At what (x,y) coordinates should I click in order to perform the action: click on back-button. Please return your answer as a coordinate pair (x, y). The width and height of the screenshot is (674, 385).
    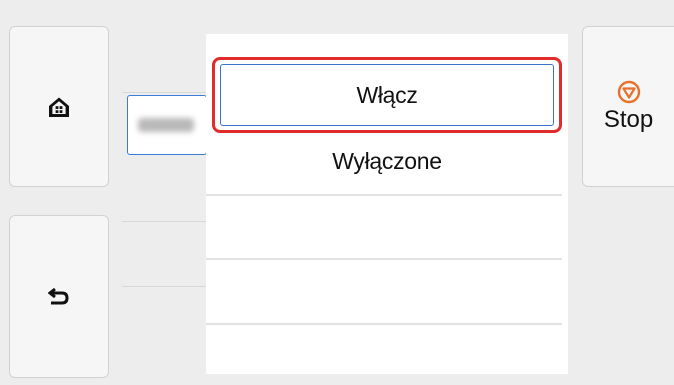
    Looking at the image, I should click on (59, 296).